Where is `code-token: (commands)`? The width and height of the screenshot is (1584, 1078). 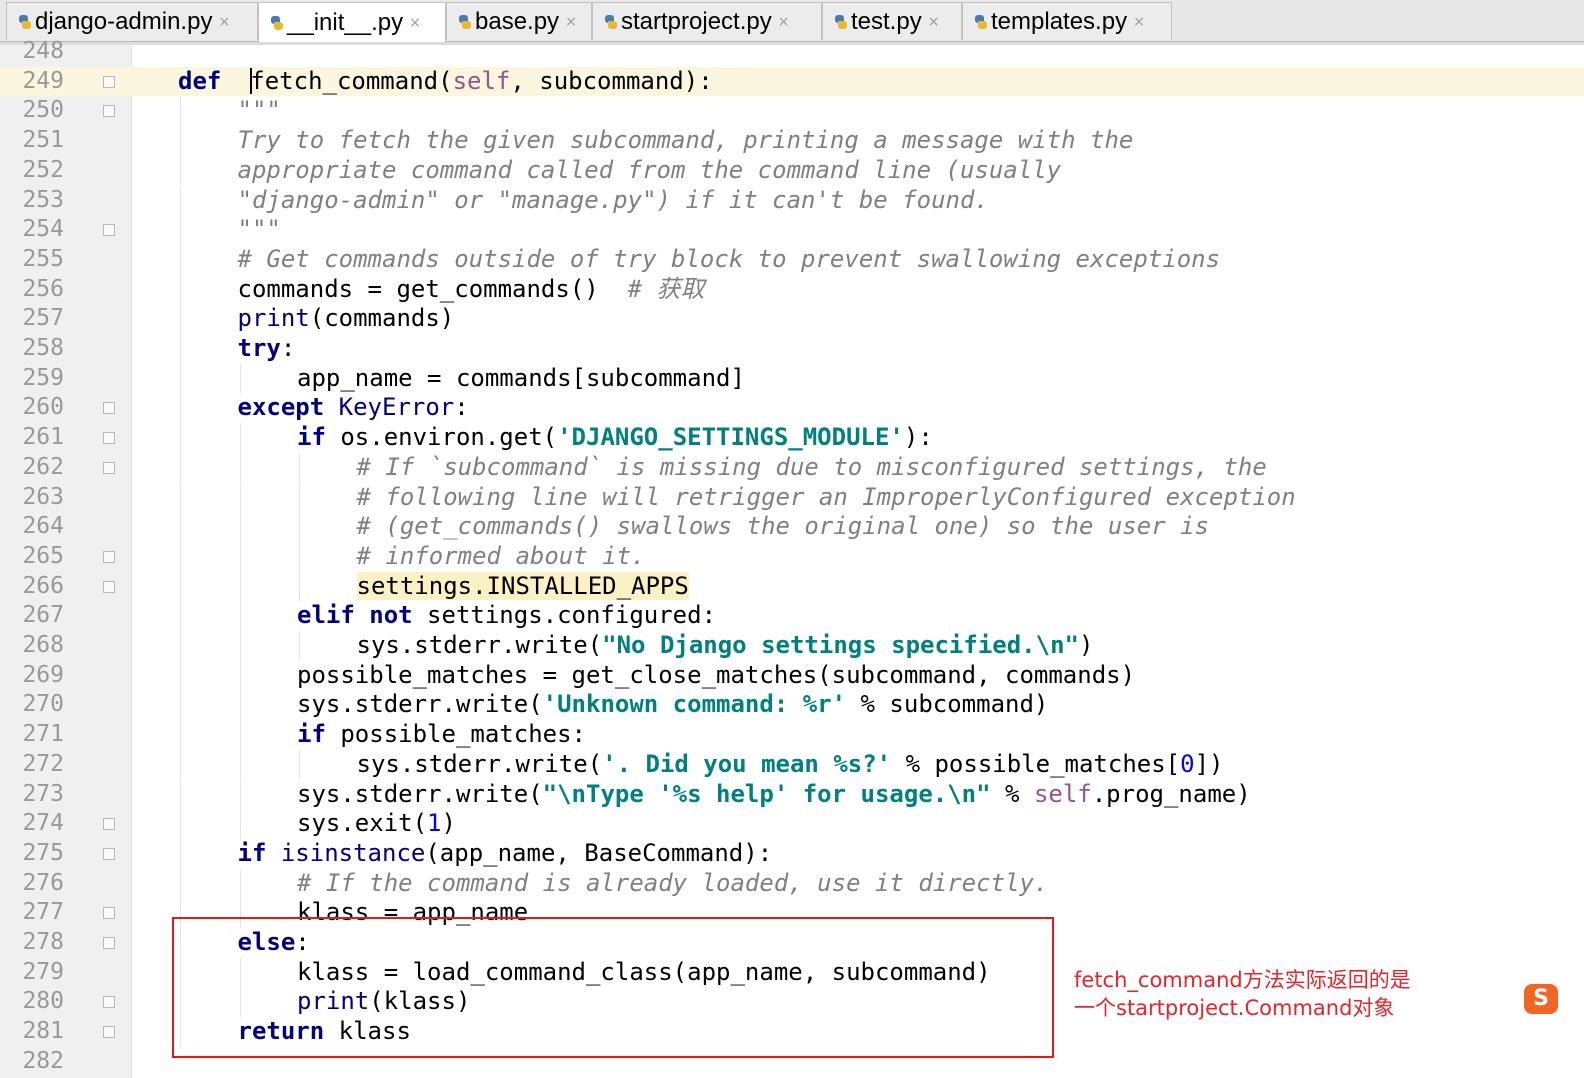 code-token: (commands) is located at coordinates (382, 318).